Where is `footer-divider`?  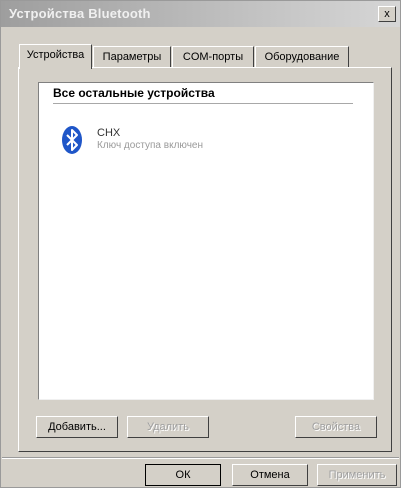
footer-divider is located at coordinates (200, 458).